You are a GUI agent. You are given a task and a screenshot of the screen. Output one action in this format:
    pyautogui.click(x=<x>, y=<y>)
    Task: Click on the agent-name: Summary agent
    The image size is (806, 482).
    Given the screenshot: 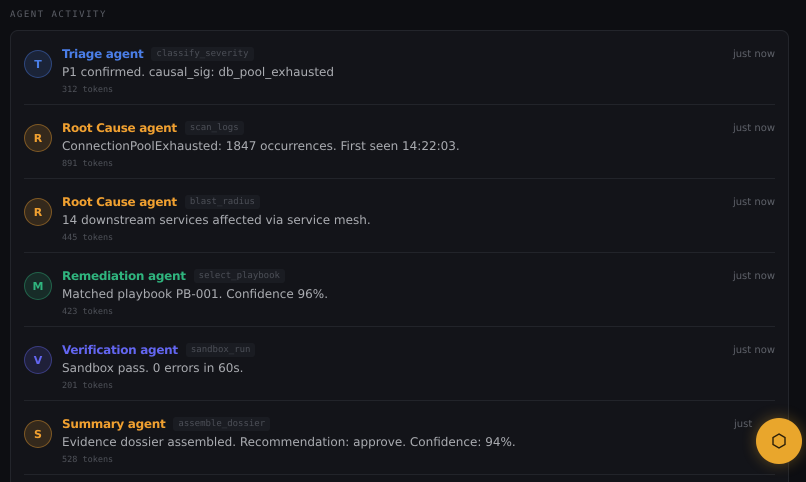 What is the action you would take?
    pyautogui.click(x=114, y=424)
    